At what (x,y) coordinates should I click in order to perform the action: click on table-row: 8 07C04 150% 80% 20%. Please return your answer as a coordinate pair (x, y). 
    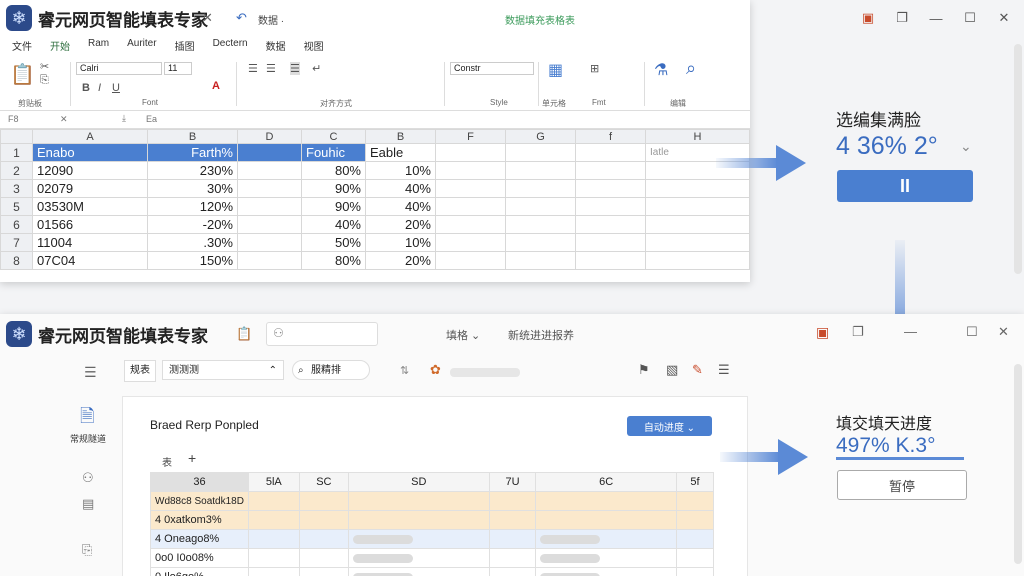
    Looking at the image, I should click on (375, 260).